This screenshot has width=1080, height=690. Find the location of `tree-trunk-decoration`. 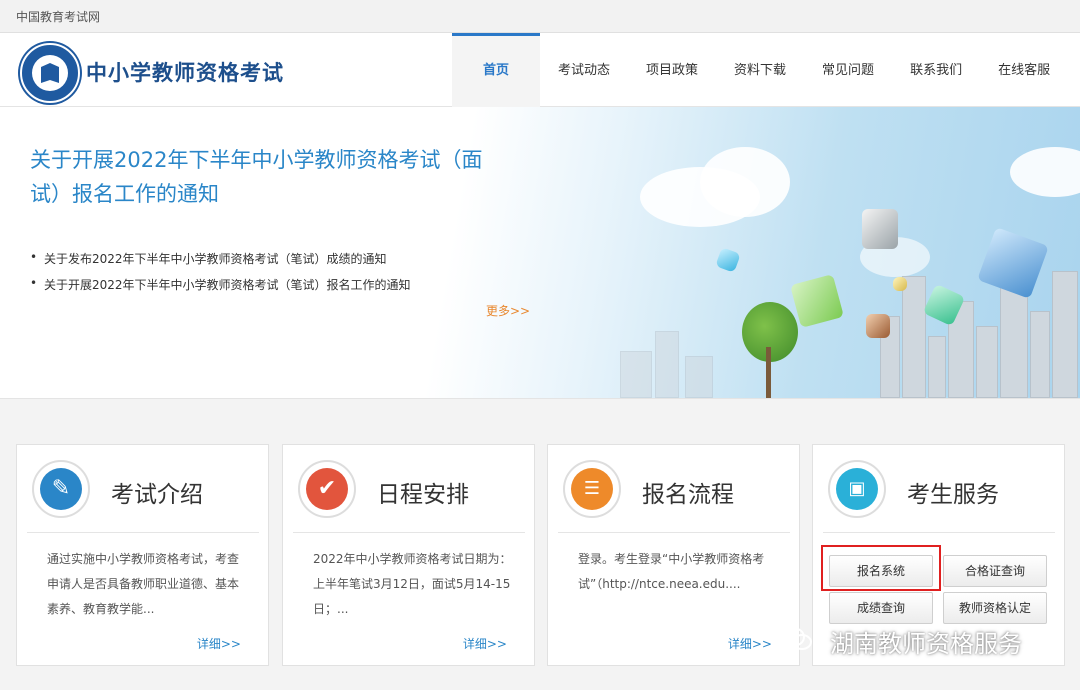

tree-trunk-decoration is located at coordinates (768, 372).